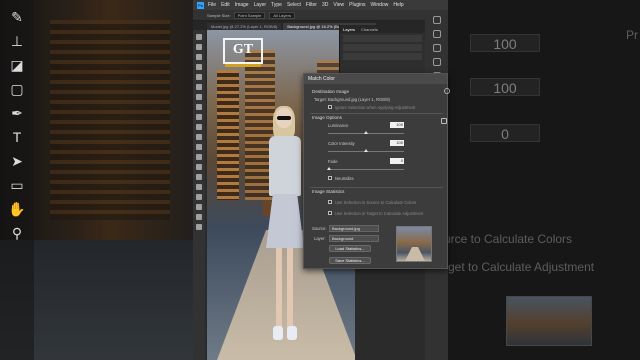 This screenshot has height=360, width=640. Describe the element at coordinates (17, 233) in the screenshot. I see `zoom-icon: ⚲` at that location.